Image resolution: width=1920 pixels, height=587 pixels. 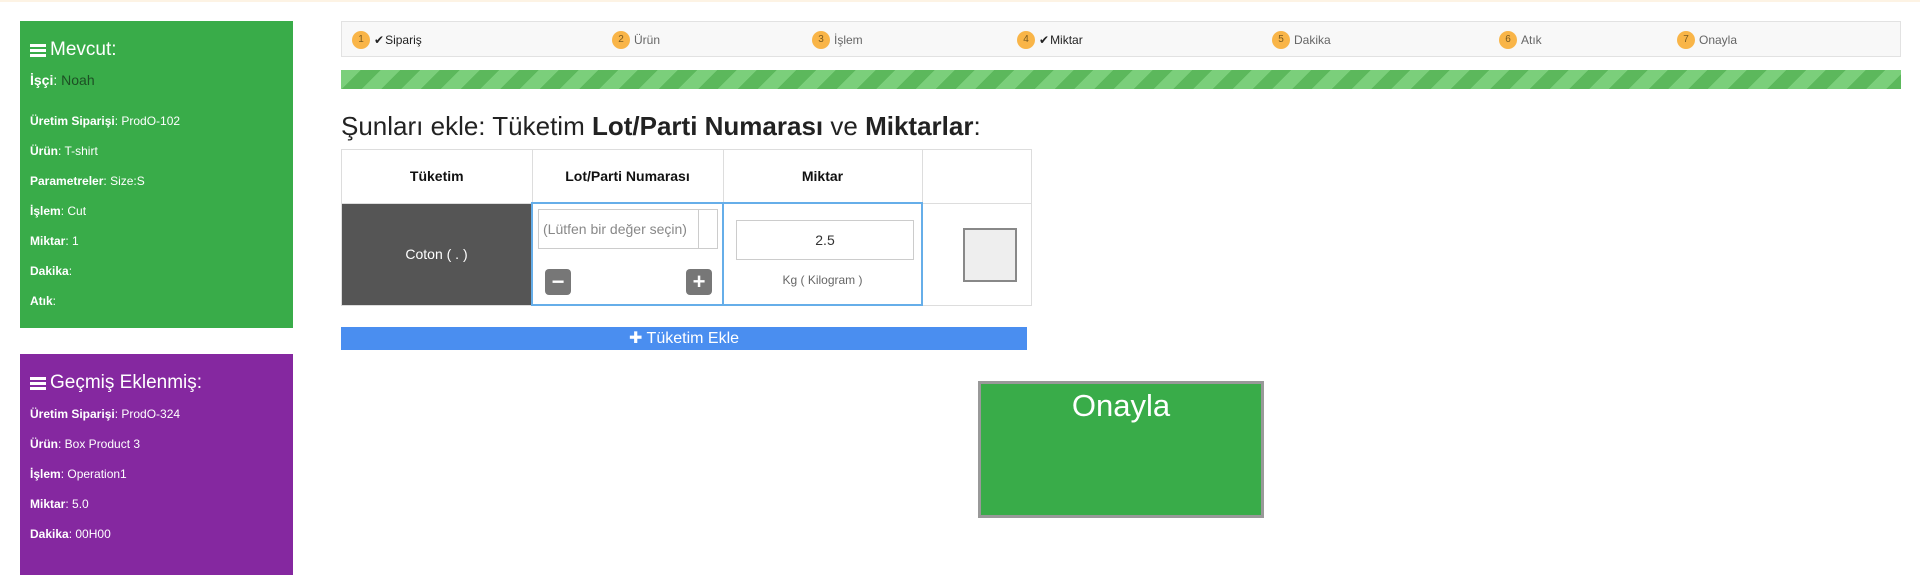 I want to click on worker-name: Noah, so click(x=78, y=80).